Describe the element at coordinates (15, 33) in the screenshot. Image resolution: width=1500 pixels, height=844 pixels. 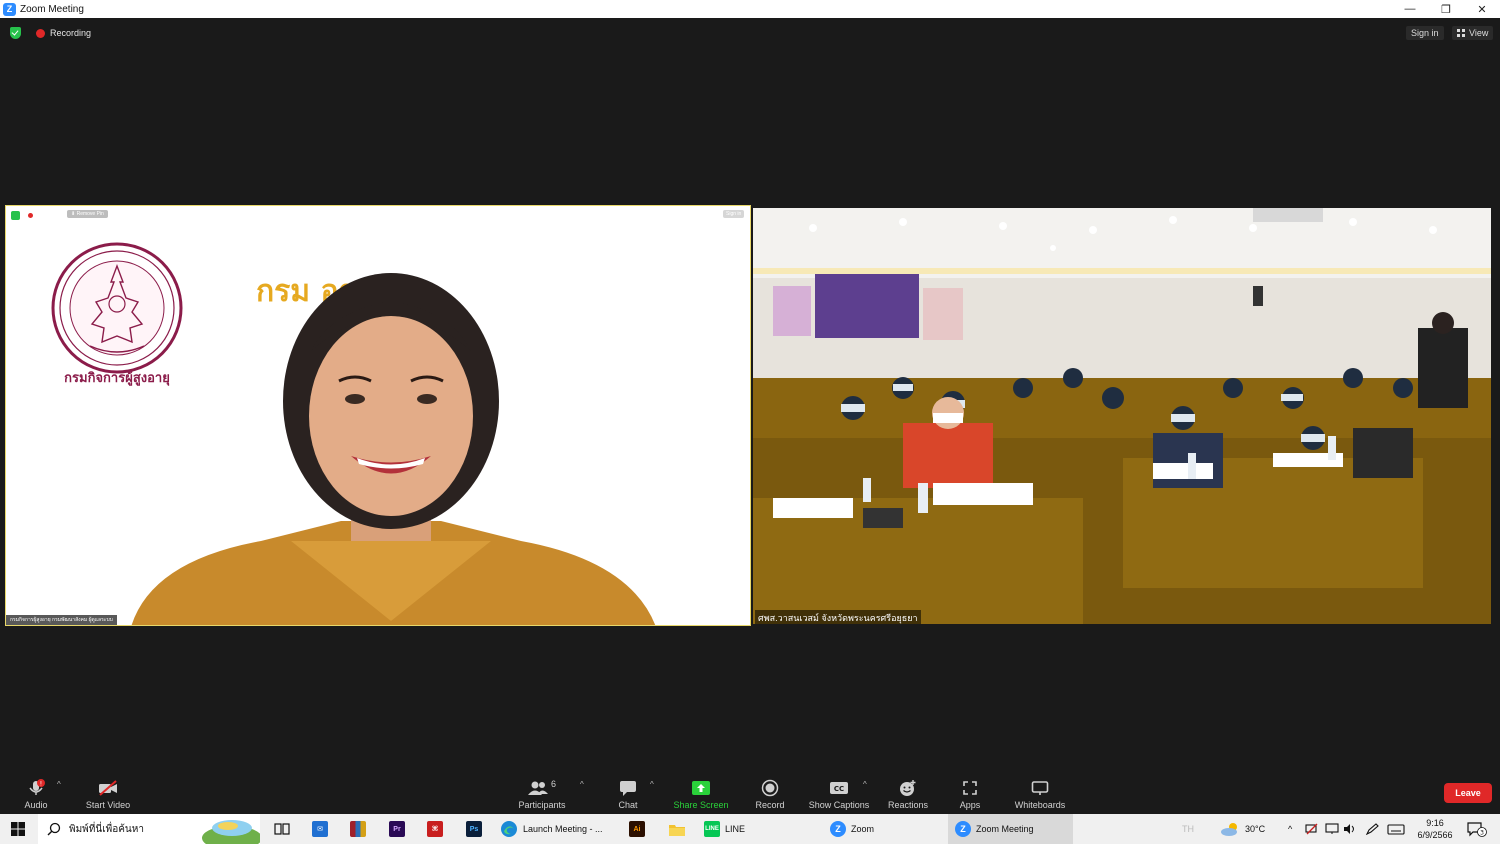
I see `encryption-shield-icon` at that location.